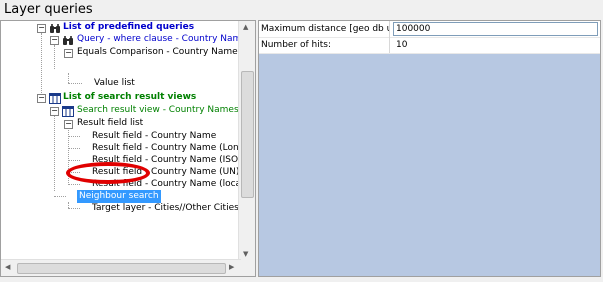 This screenshot has height=282, width=603. I want to click on scroll-left-arrow-icon: ◀, so click(7, 267).